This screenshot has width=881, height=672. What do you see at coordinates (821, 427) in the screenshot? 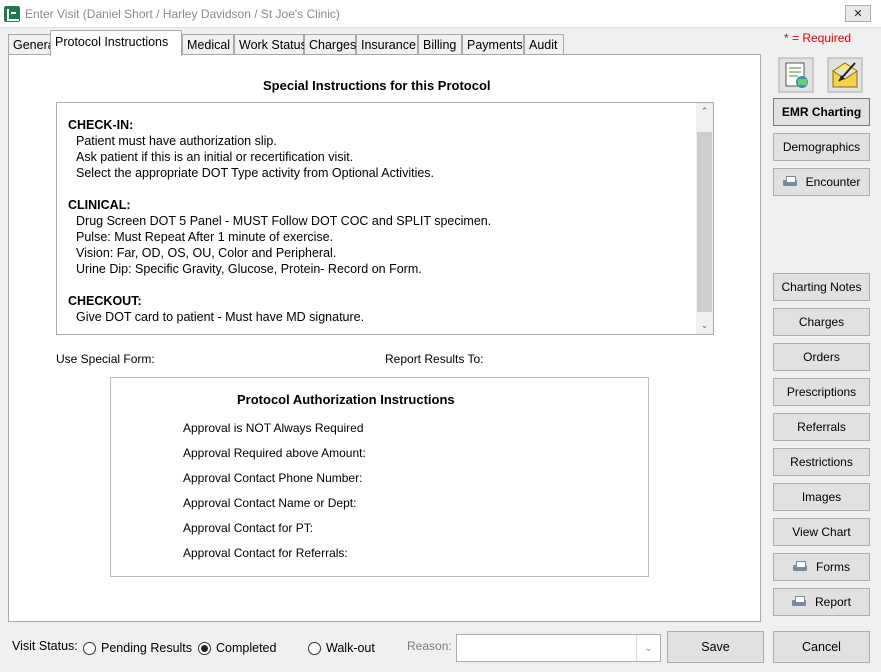
I see `referrals-button: Referrals` at bounding box center [821, 427].